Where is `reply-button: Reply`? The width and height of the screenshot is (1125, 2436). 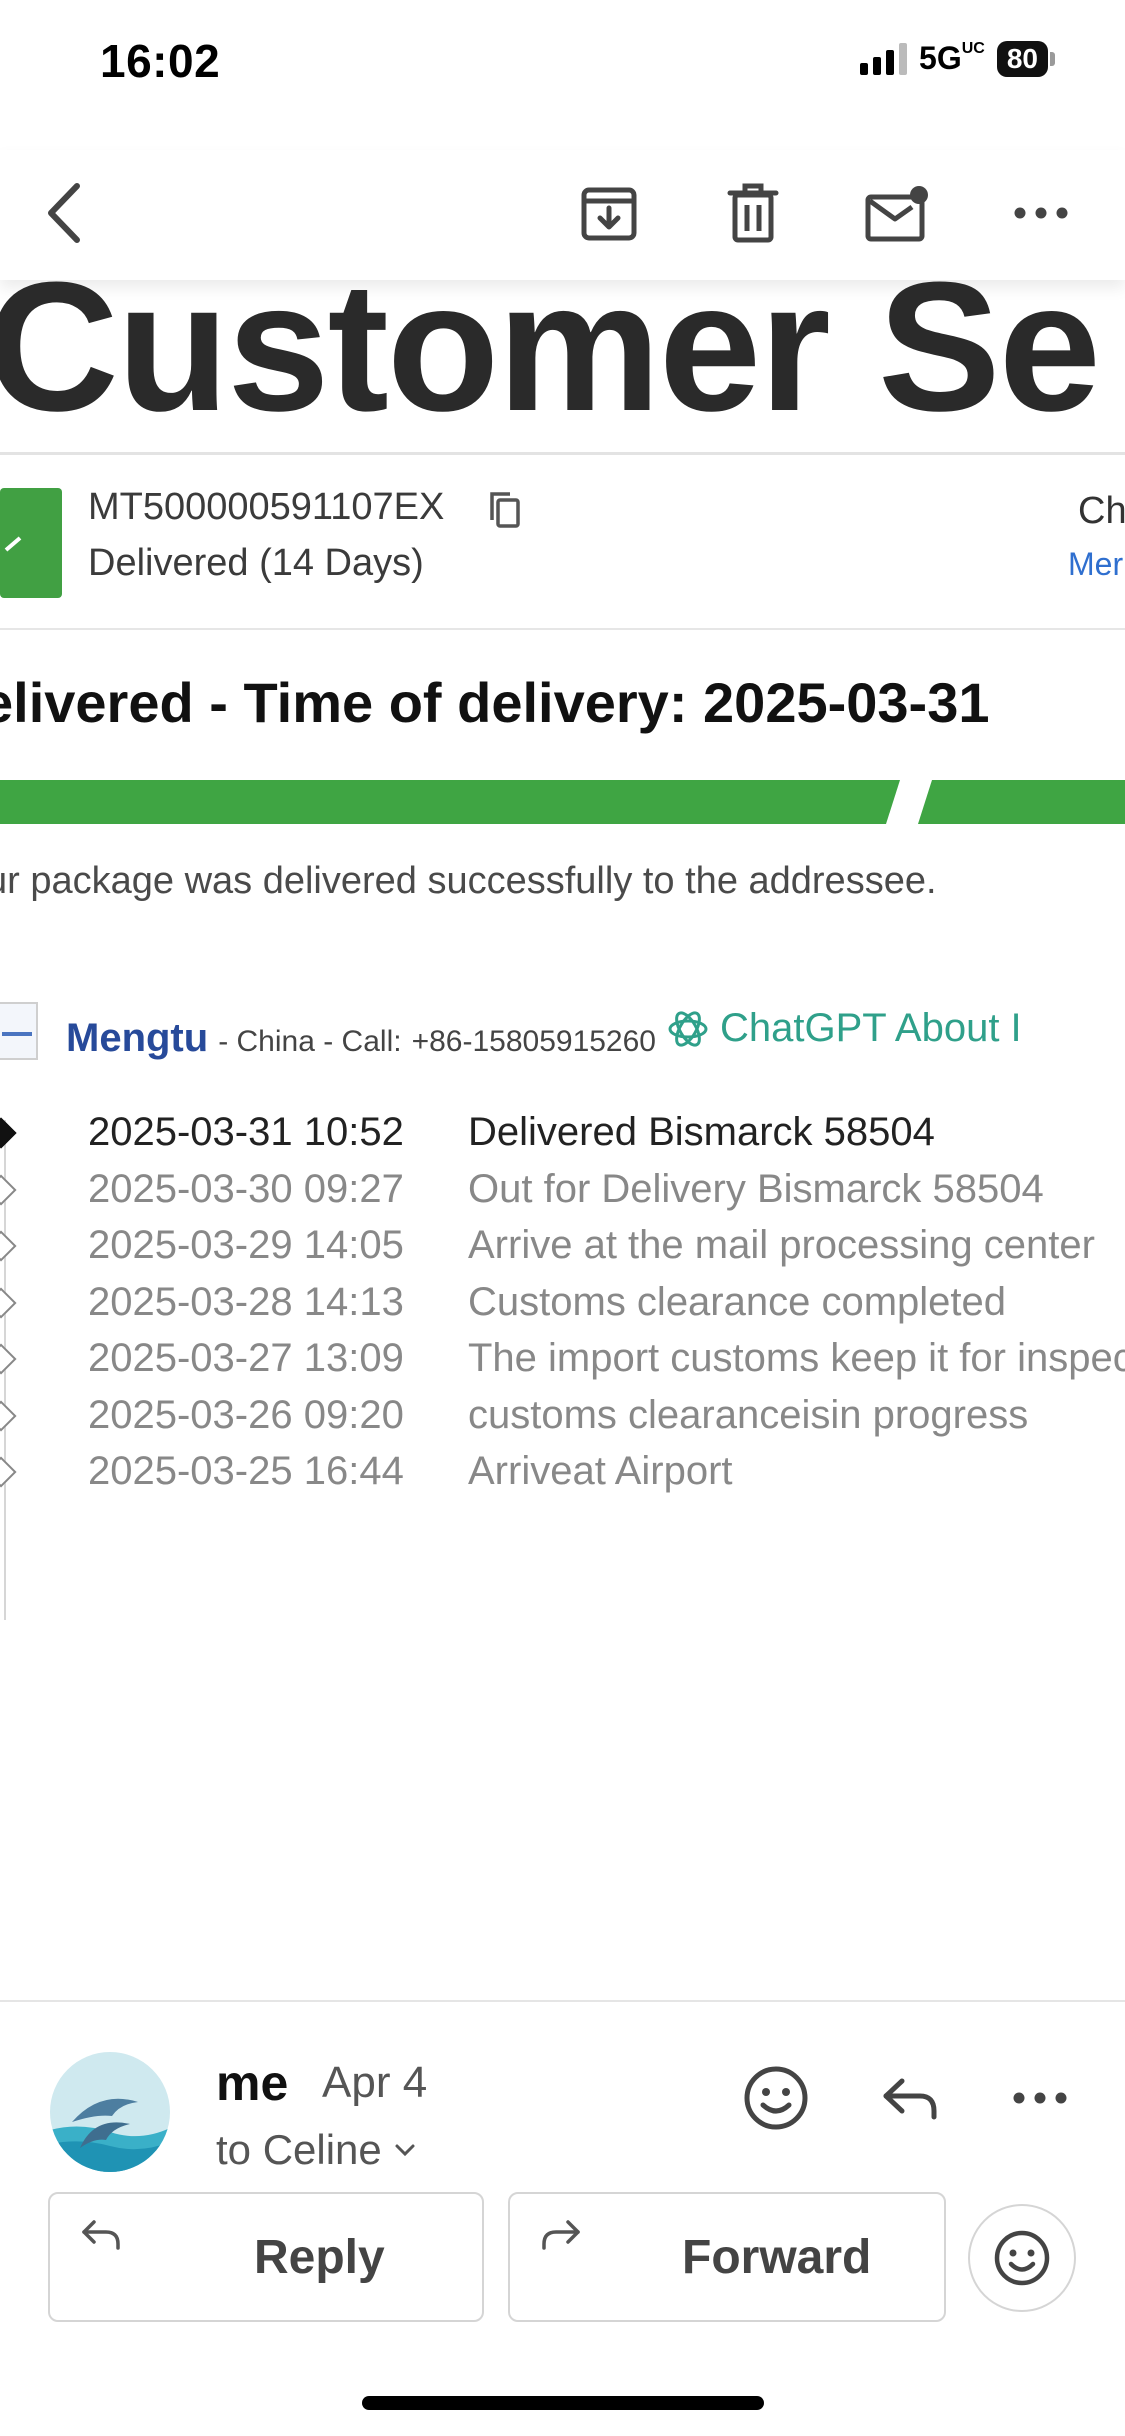
reply-button: Reply is located at coordinates (266, 2257).